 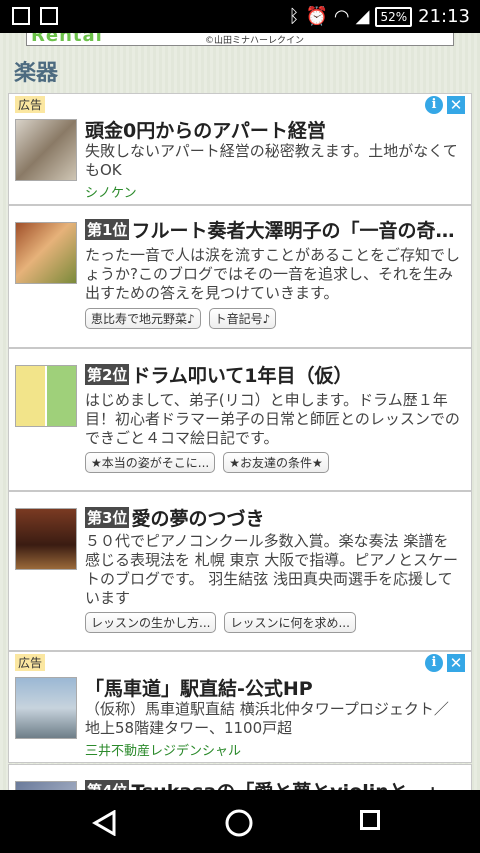 What do you see at coordinates (276, 462) in the screenshot?
I see `article-tag-link: ★お友達の条件★` at bounding box center [276, 462].